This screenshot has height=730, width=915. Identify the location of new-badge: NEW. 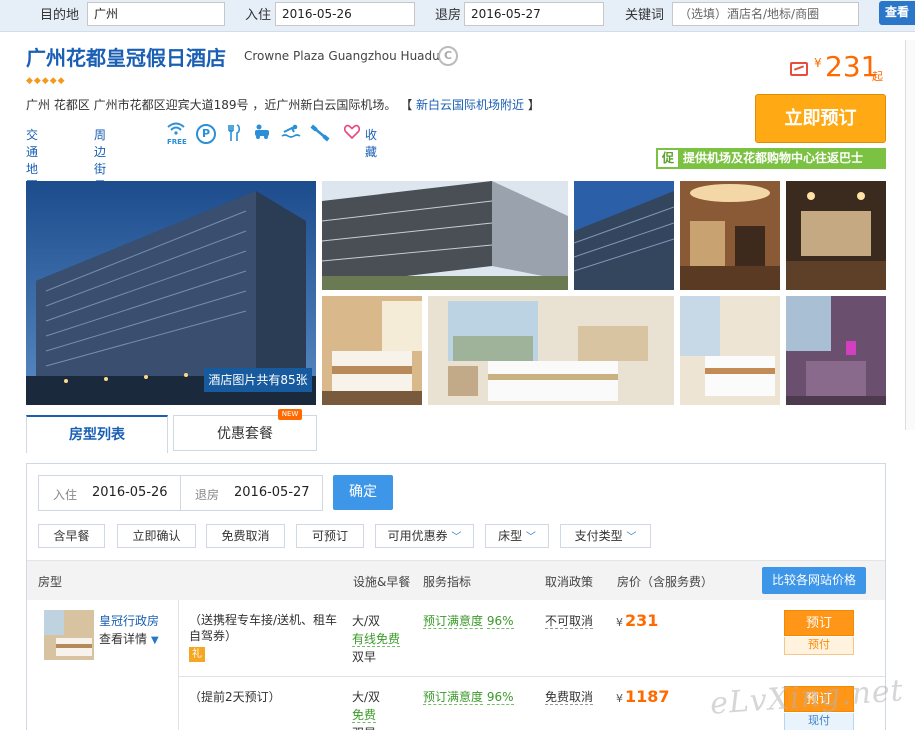
(290, 414).